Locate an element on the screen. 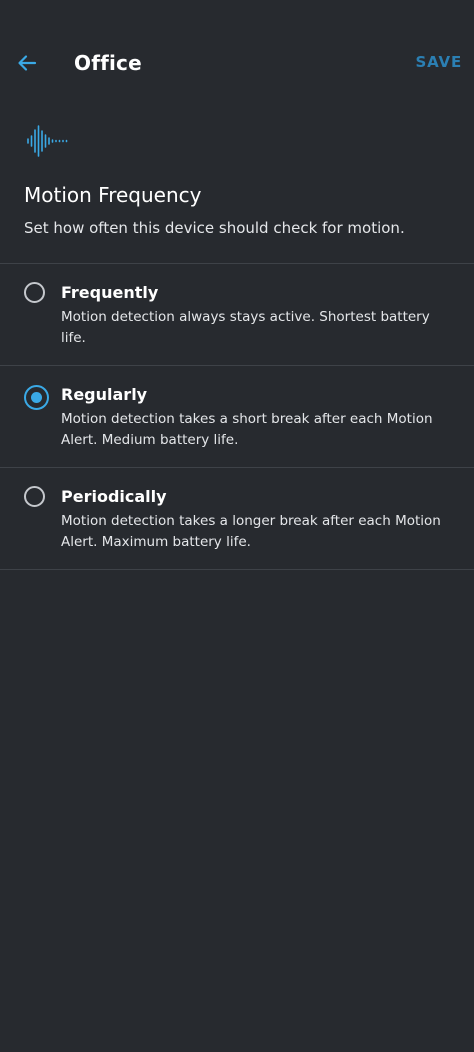 The image size is (474, 1052). divider is located at coordinates (237, 569).